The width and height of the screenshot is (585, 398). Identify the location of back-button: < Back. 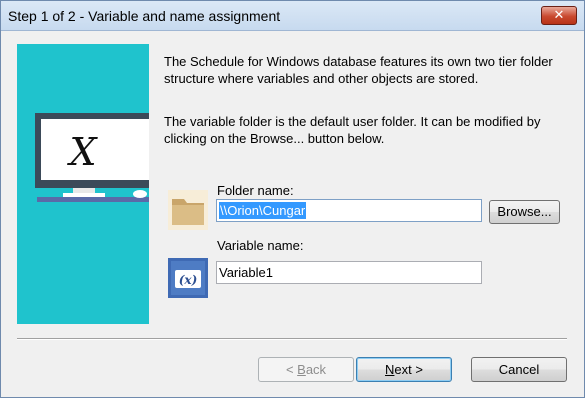
(306, 369).